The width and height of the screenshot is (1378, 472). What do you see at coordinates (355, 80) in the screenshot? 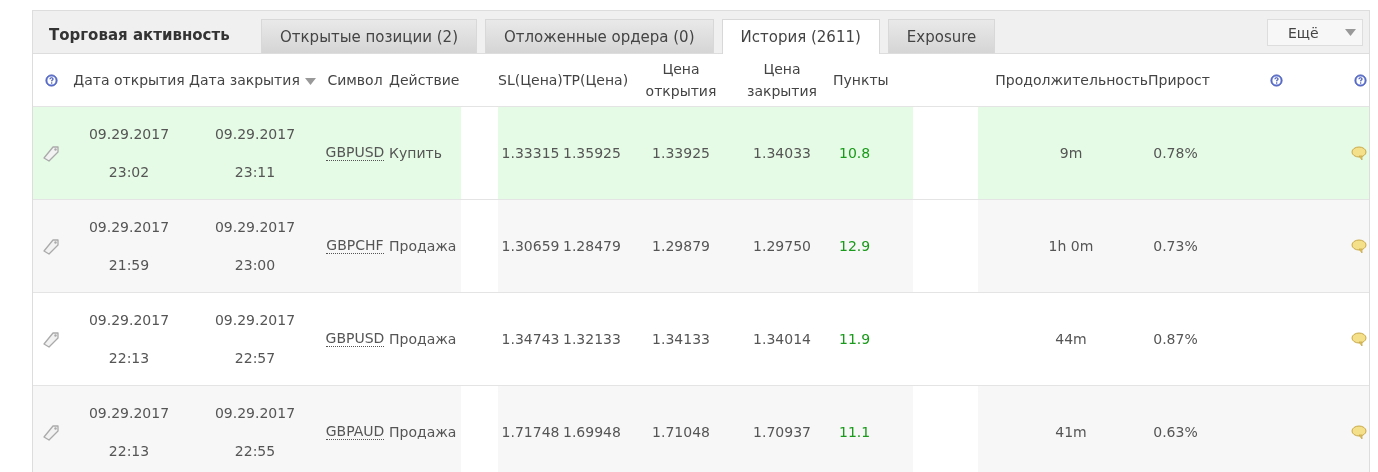
I see `column-header: Символ` at bounding box center [355, 80].